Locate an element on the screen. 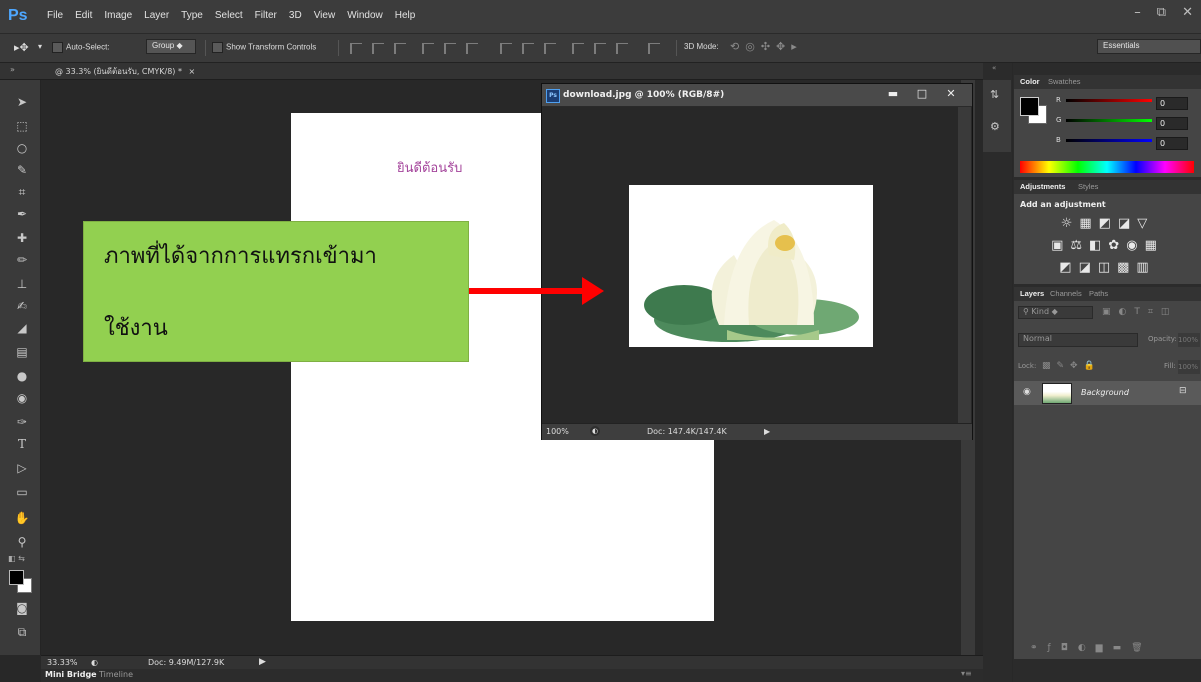 This screenshot has width=1201, height=682. menu-help: Help is located at coordinates (405, 15).